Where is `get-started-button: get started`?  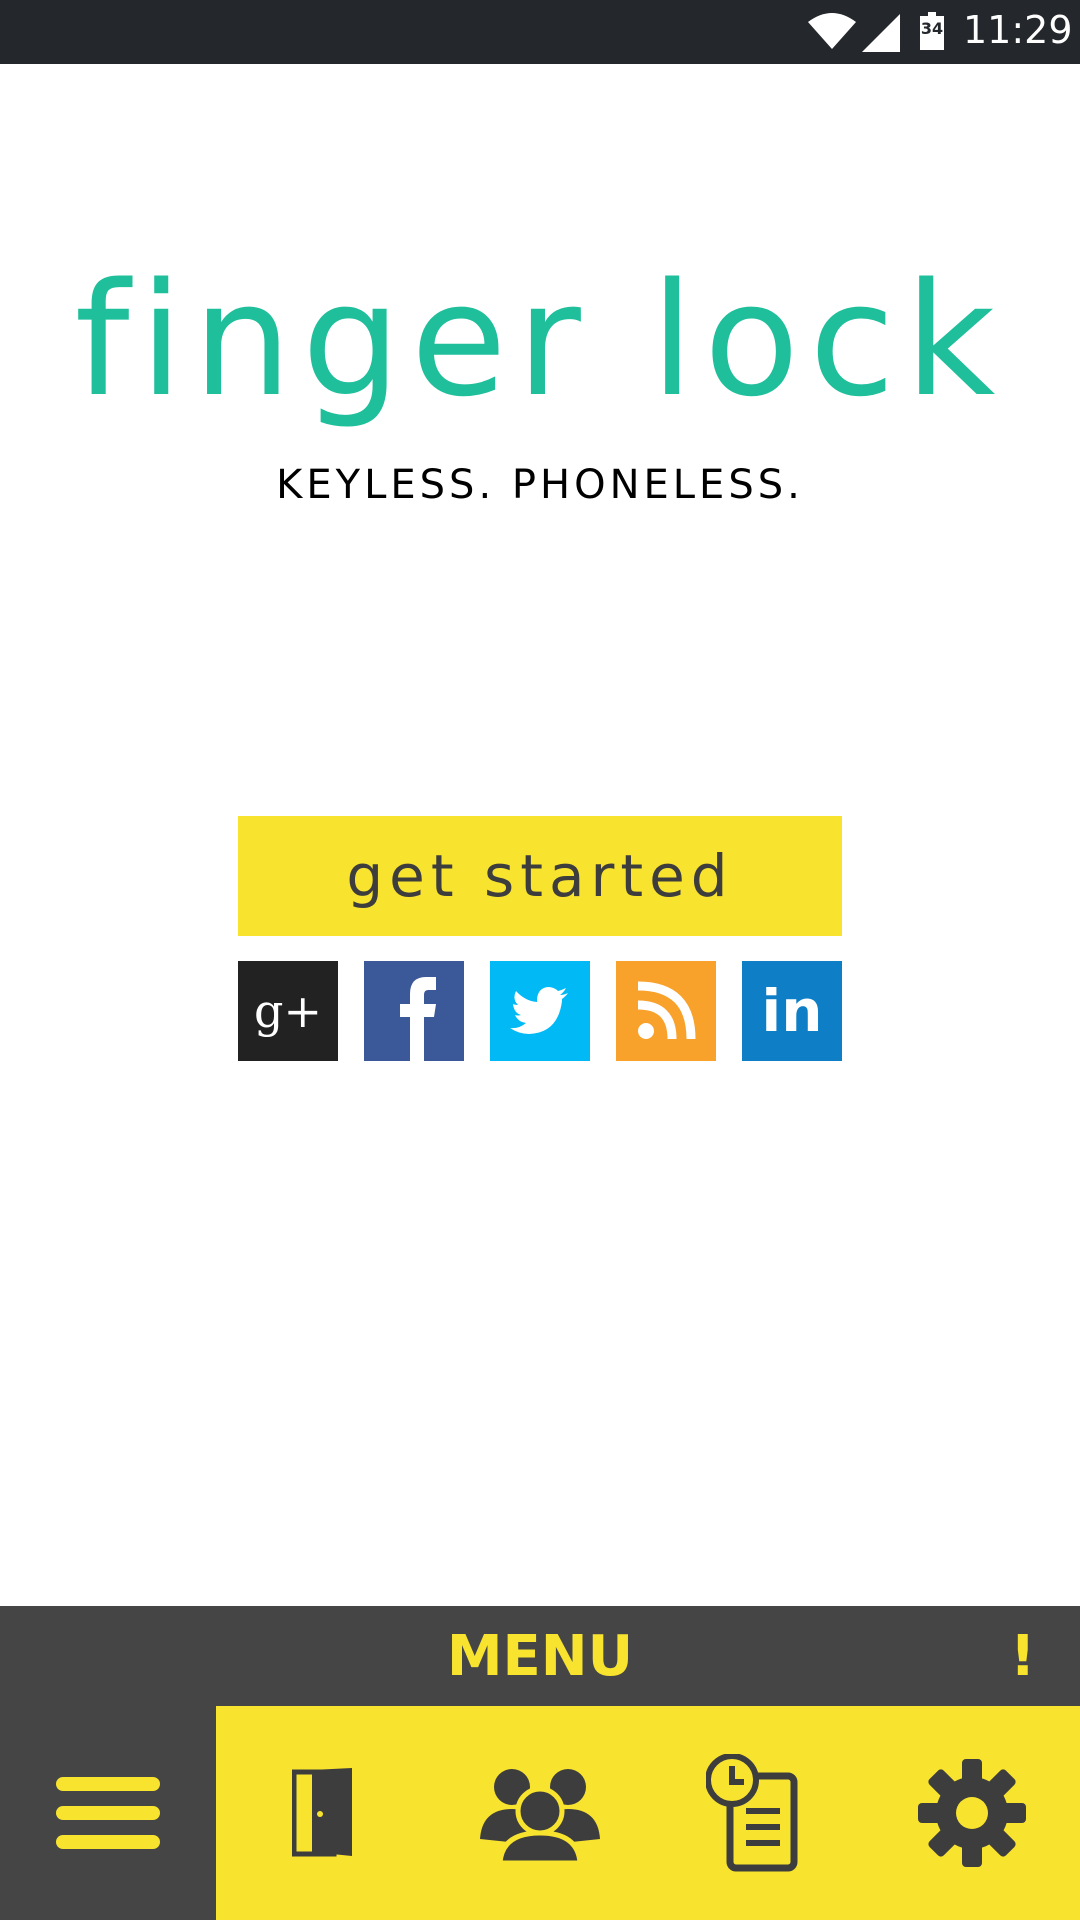
get-started-button: get started is located at coordinates (540, 876).